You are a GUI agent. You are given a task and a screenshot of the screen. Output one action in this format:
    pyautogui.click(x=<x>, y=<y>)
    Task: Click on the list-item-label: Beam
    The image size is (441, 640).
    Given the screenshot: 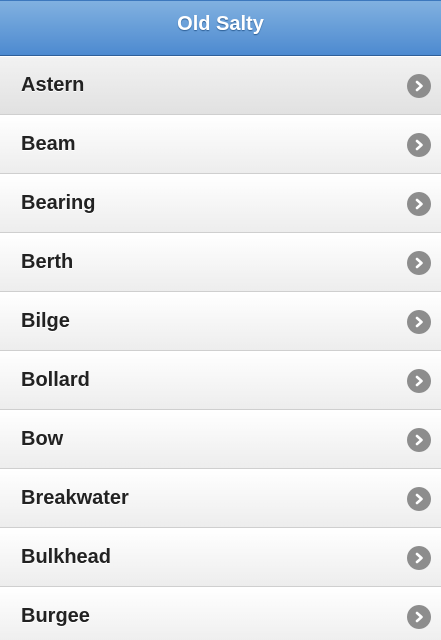 What is the action you would take?
    pyautogui.click(x=48, y=144)
    